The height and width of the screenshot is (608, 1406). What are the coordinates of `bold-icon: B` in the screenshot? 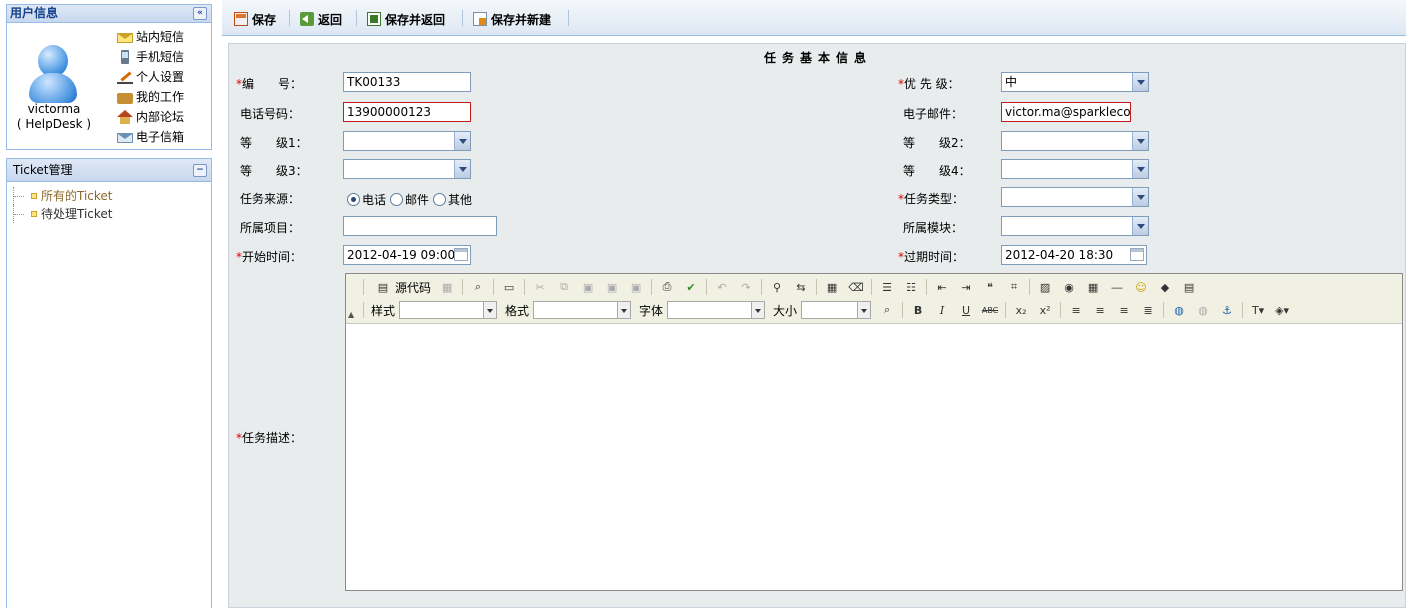 It's located at (918, 310).